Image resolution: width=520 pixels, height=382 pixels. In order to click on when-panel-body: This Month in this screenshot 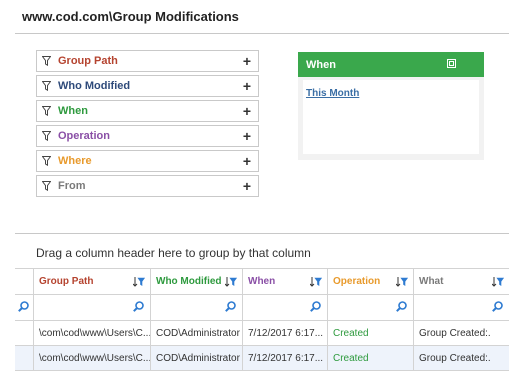, I will do `click(391, 117)`.